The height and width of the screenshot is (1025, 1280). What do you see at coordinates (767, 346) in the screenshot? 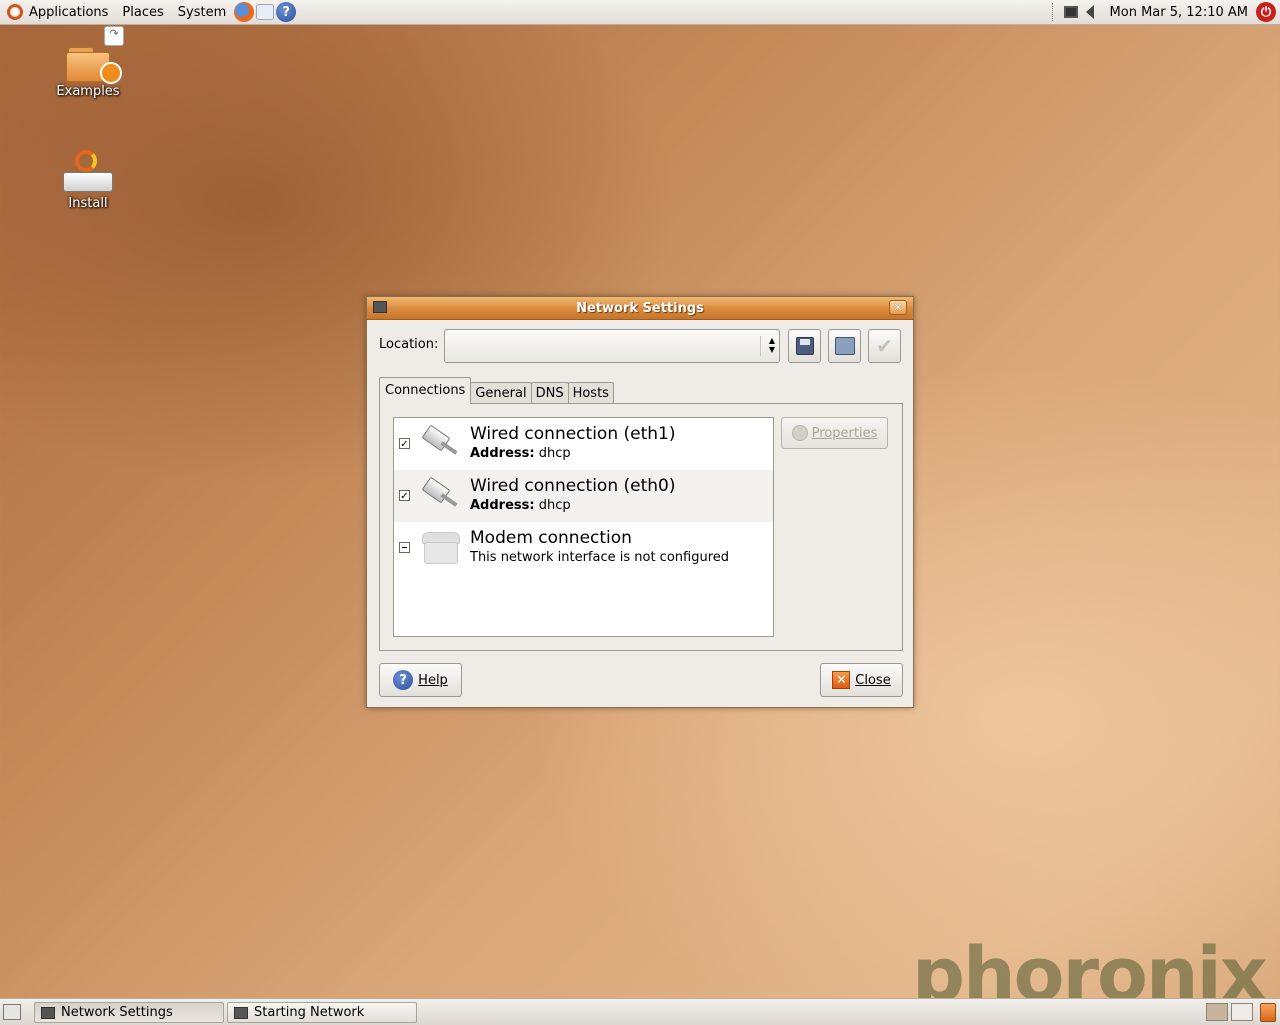
I see `combo-arrows-icon: ▲ ▼` at bounding box center [767, 346].